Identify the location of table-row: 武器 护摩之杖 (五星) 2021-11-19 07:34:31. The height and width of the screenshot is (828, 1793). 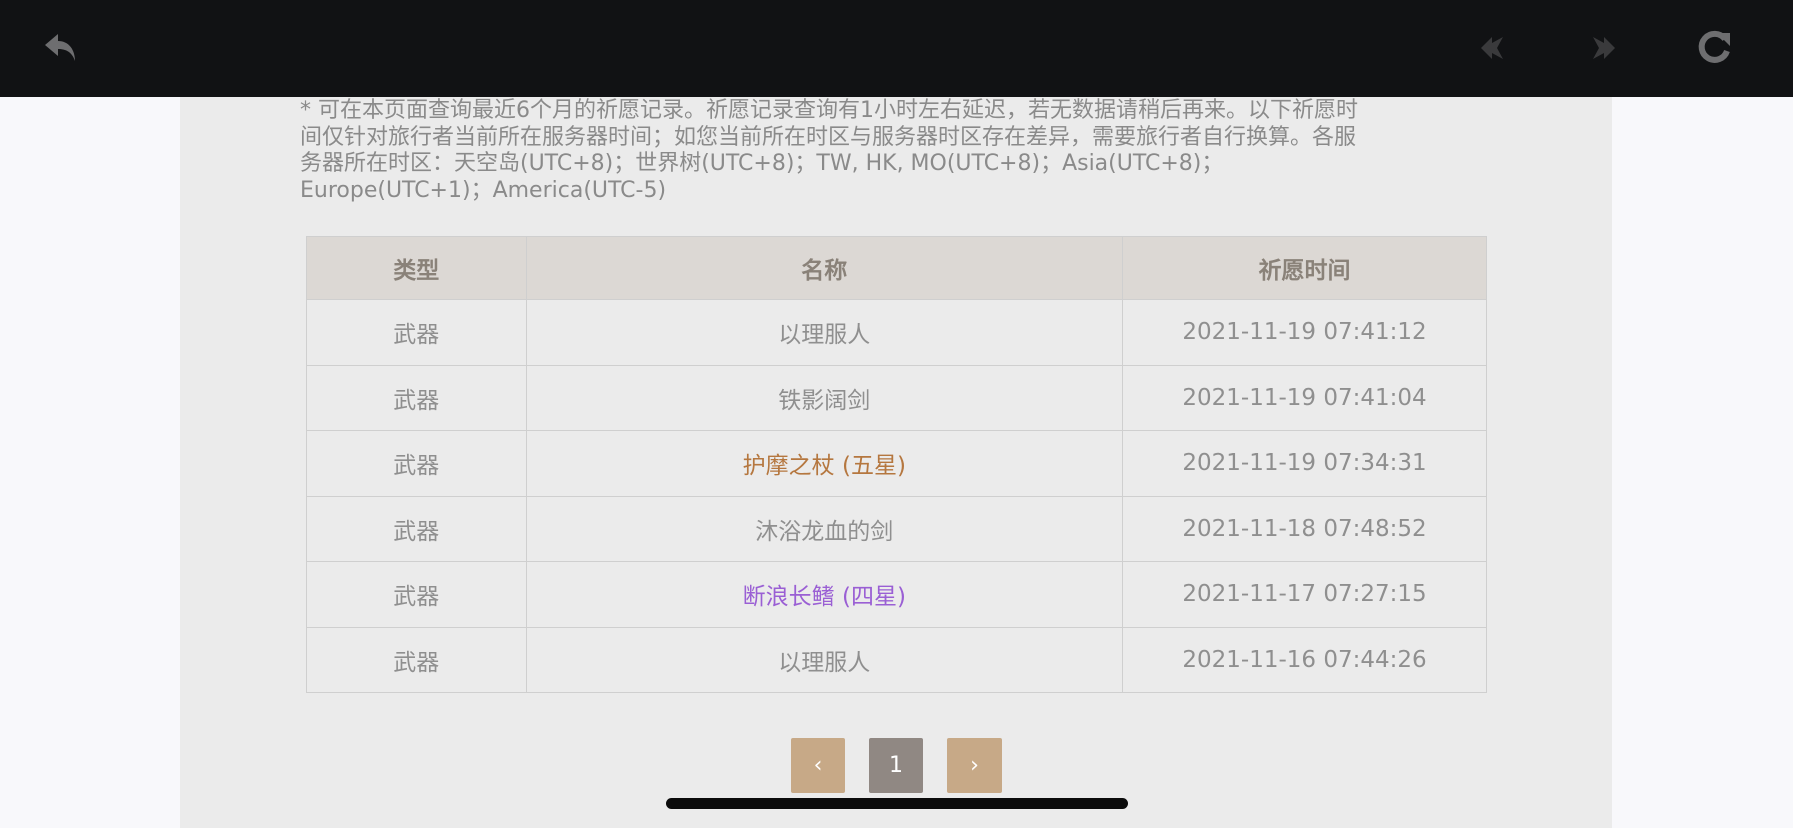
(896, 463).